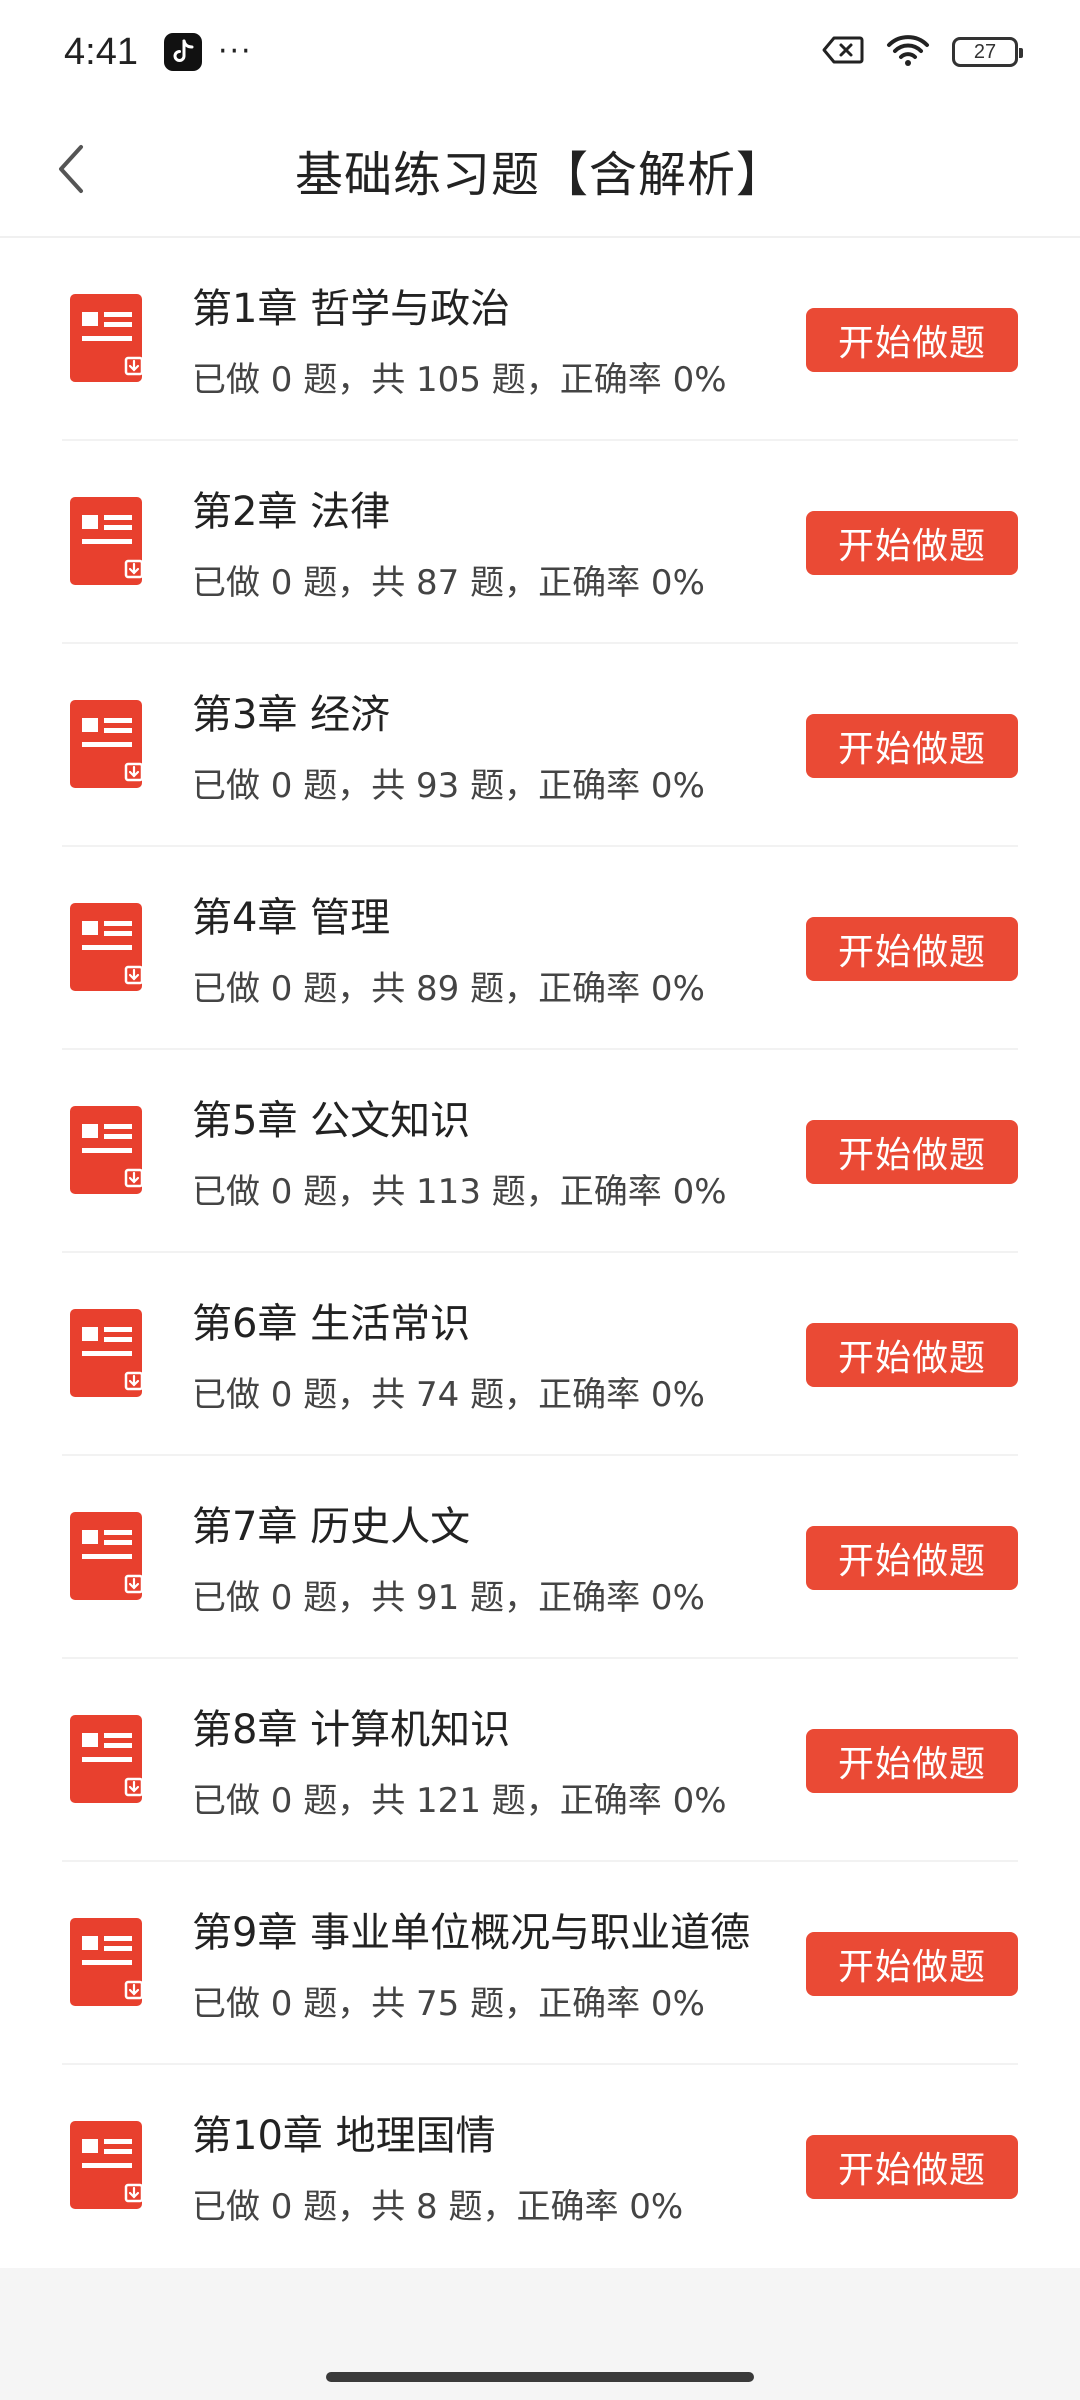  What do you see at coordinates (987, 52) in the screenshot?
I see `battery-icon: 27` at bounding box center [987, 52].